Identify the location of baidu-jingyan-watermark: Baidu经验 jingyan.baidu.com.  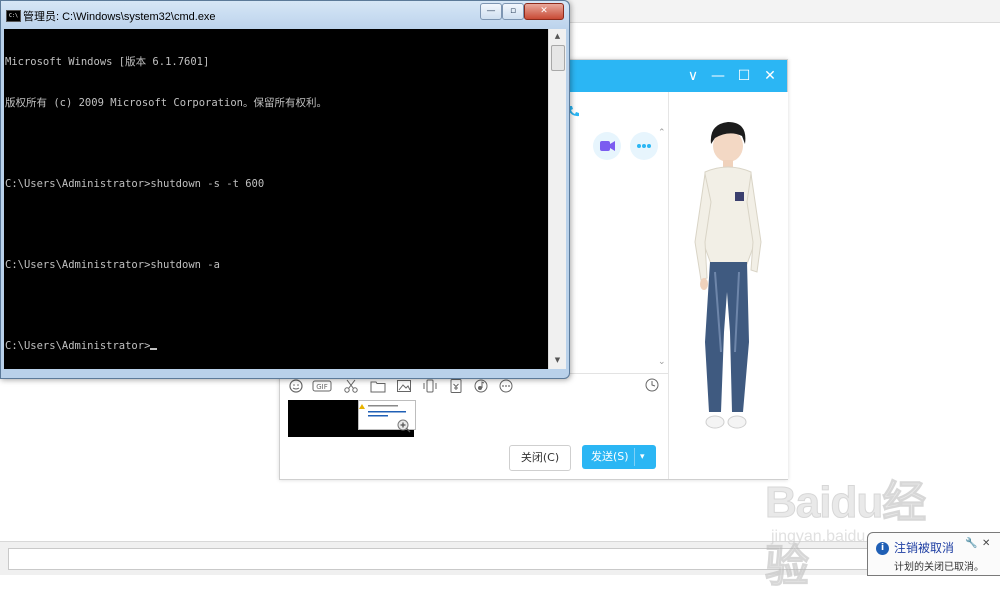
(860, 529).